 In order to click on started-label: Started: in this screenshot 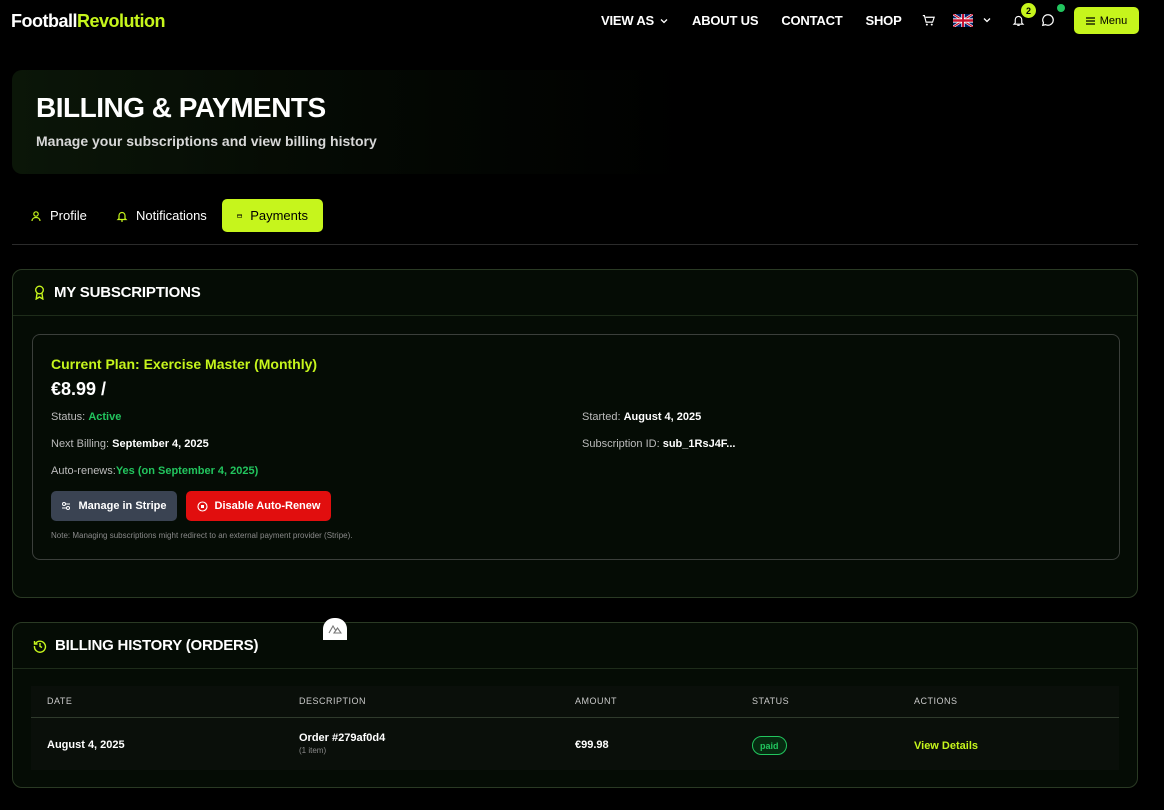, I will do `click(601, 417)`.